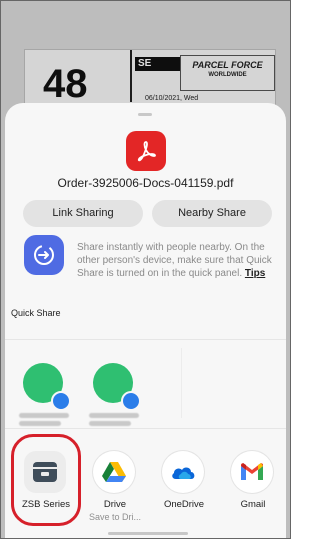  What do you see at coordinates (253, 504) in the screenshot?
I see `app-label: Gmail` at bounding box center [253, 504].